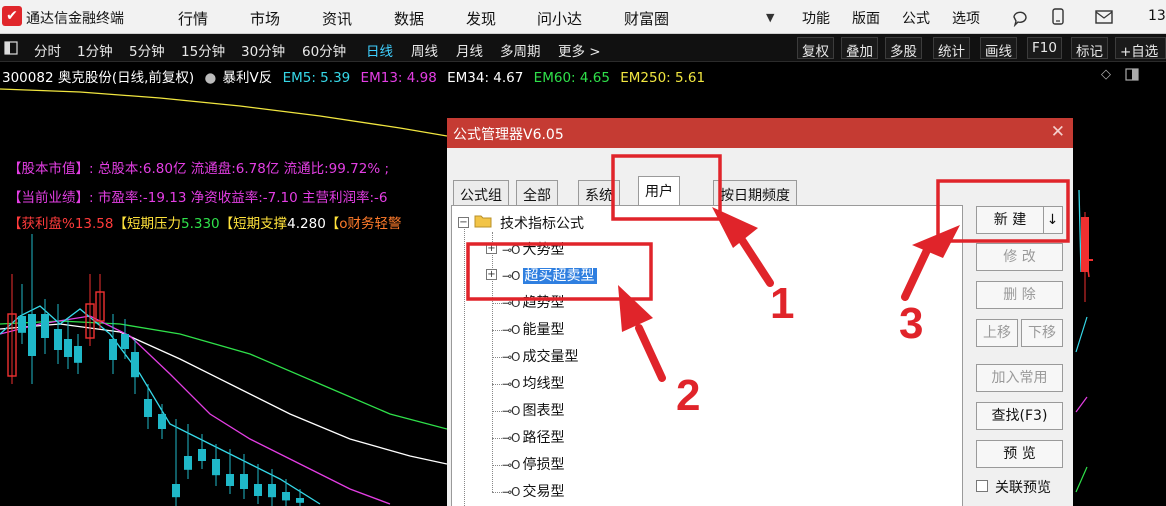 Image resolution: width=1166 pixels, height=506 pixels. Describe the element at coordinates (11, 48) in the screenshot. I see `sidebar-toggle-icon` at that location.